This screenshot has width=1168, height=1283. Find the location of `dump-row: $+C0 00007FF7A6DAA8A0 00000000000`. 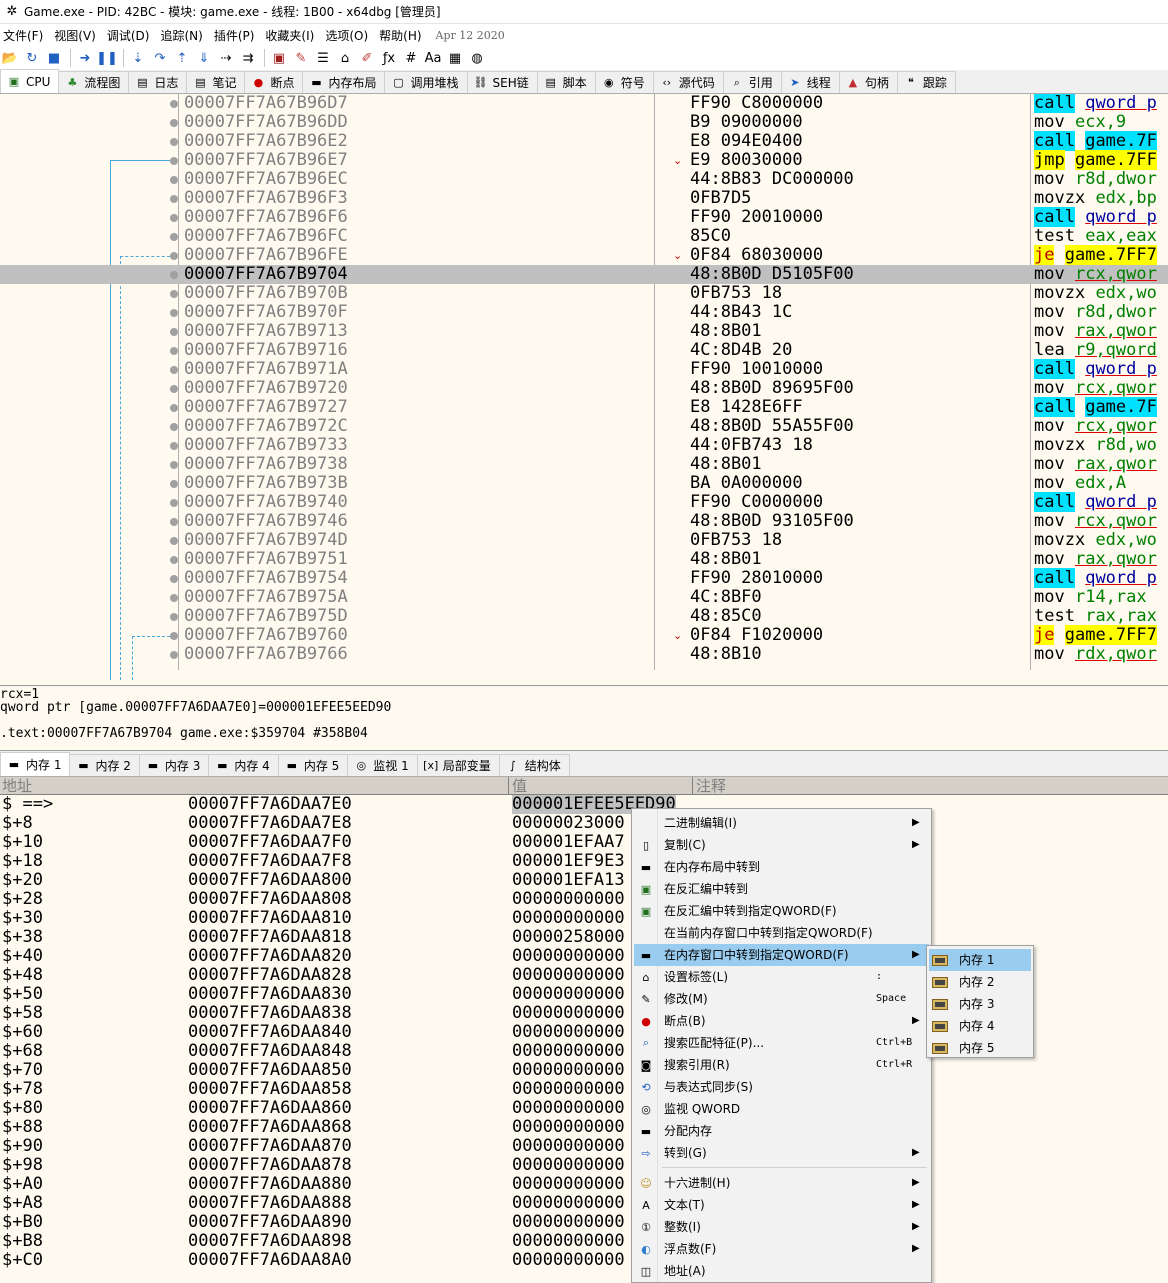

dump-row: $+C0 00007FF7A6DAA8A0 00000000000 is located at coordinates (584, 1260).